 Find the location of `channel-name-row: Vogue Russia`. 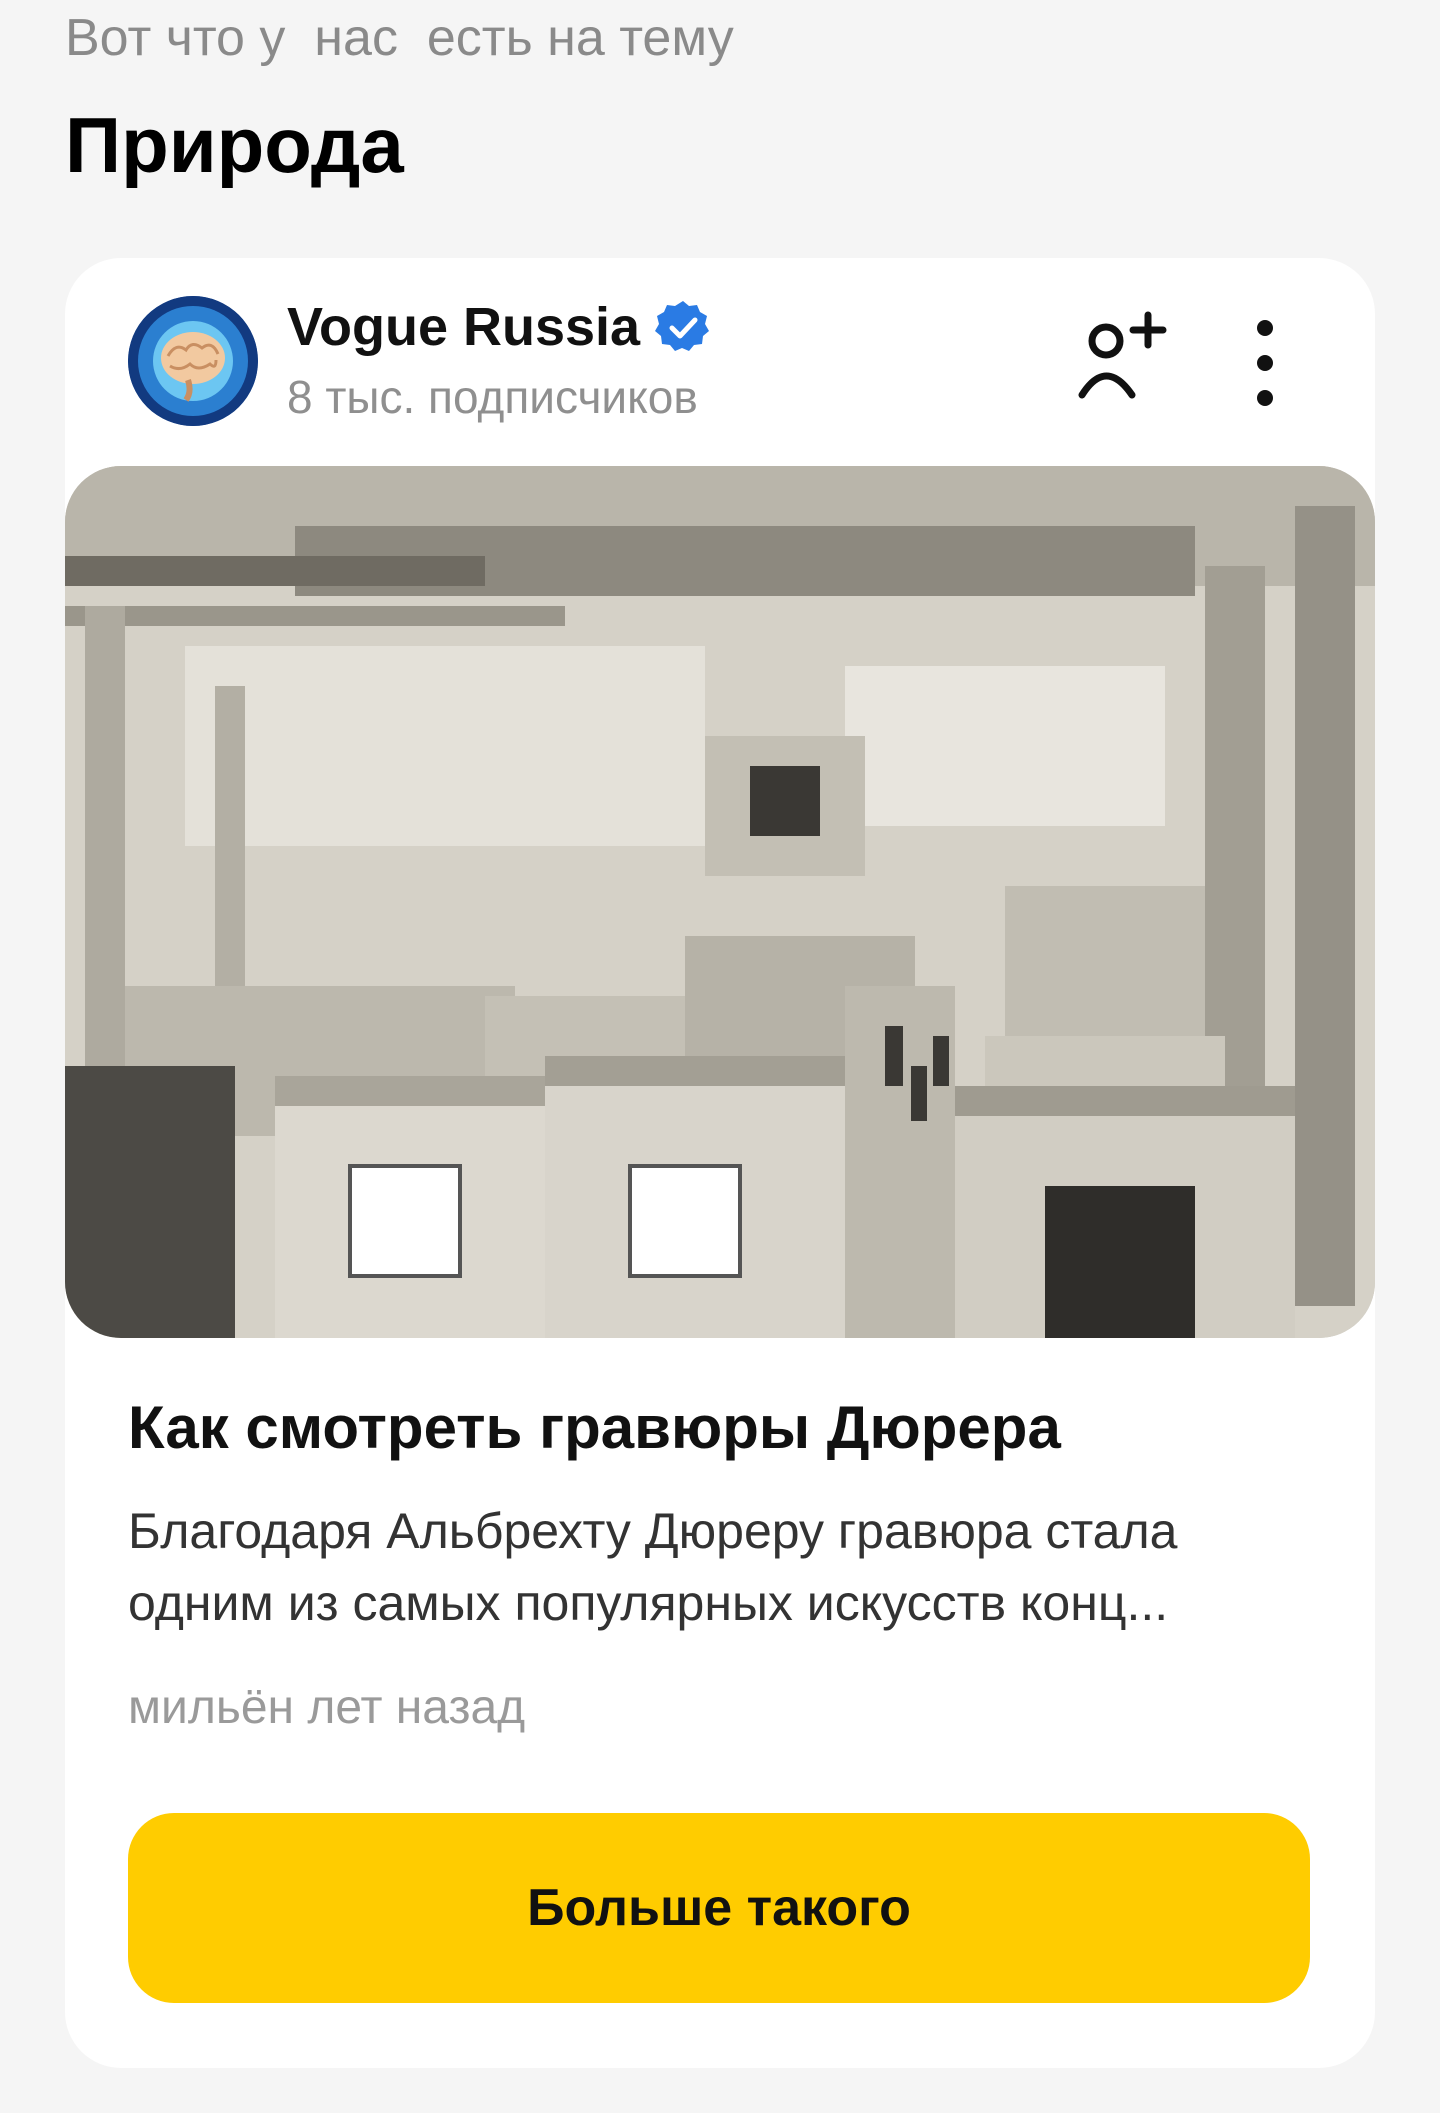

channel-name-row: Vogue Russia is located at coordinates (499, 327).